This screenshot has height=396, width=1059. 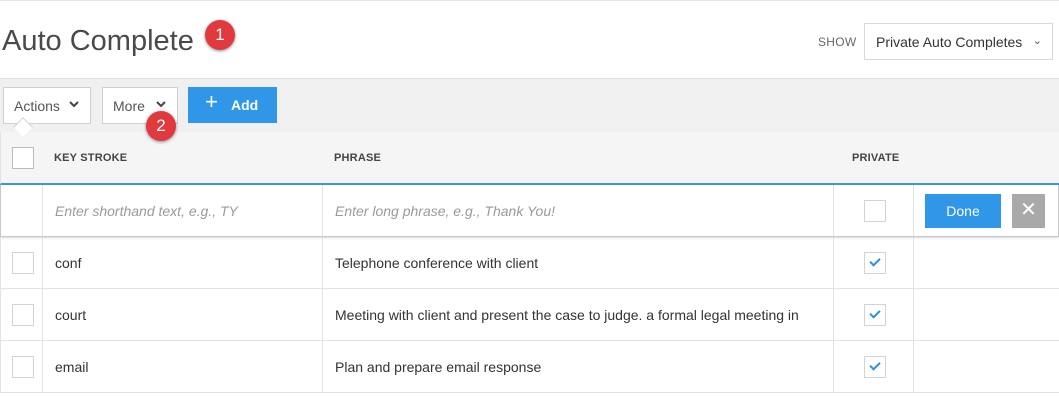 What do you see at coordinates (1028, 211) in the screenshot?
I see `close-icon: ✕` at bounding box center [1028, 211].